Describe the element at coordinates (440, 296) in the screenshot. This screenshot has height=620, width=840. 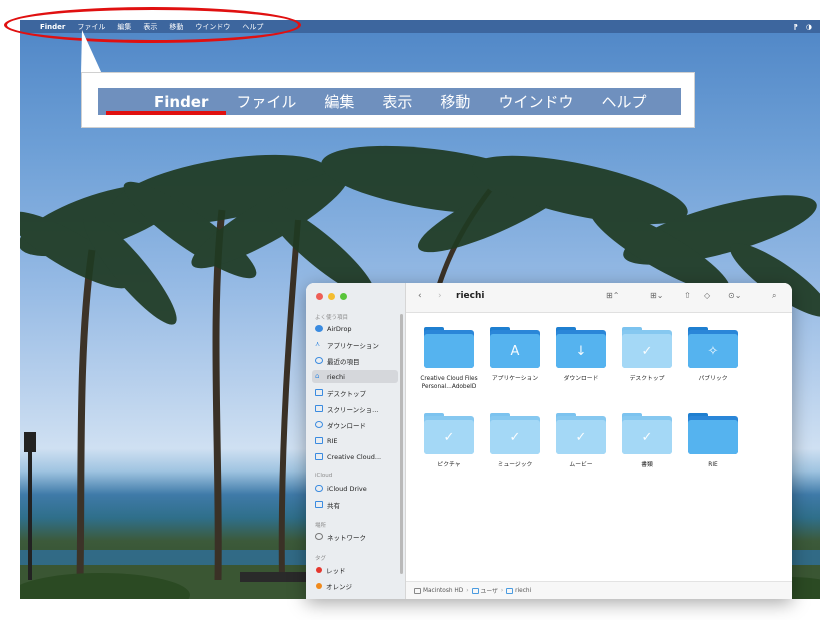
I see `forward-icon: ›` at that location.